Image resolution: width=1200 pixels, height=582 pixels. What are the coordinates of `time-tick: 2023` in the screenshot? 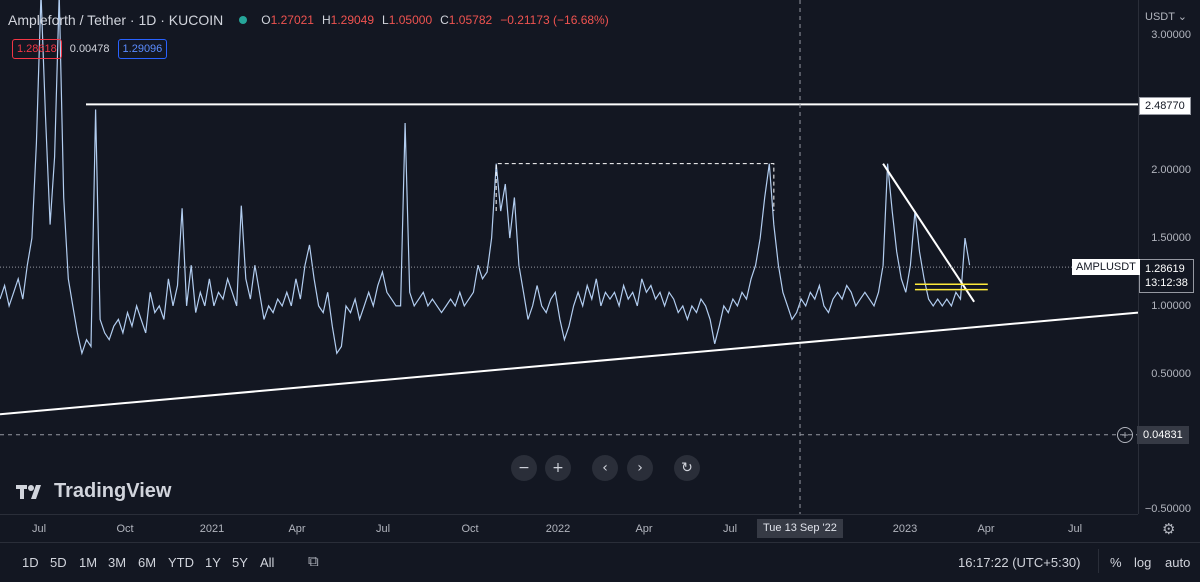 It's located at (905, 529).